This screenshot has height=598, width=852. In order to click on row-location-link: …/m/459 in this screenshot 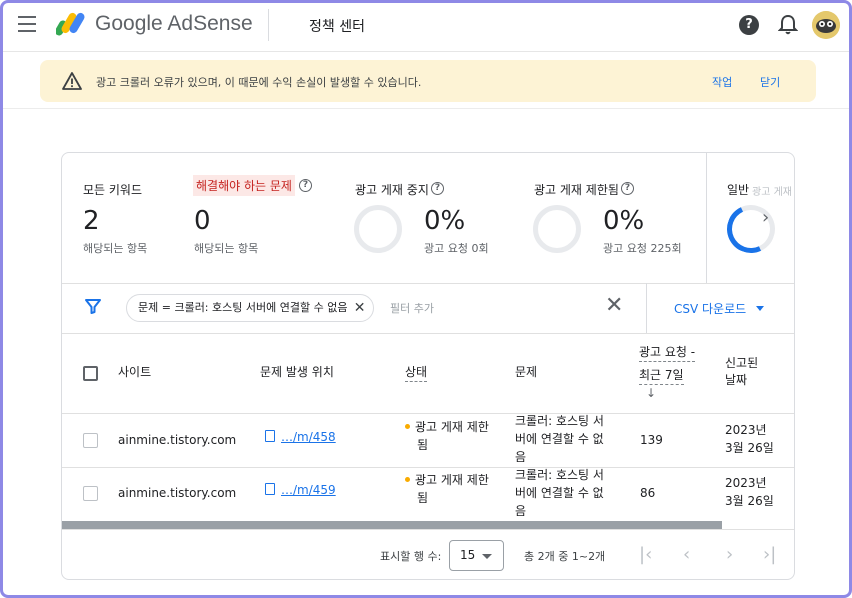, I will do `click(300, 490)`.